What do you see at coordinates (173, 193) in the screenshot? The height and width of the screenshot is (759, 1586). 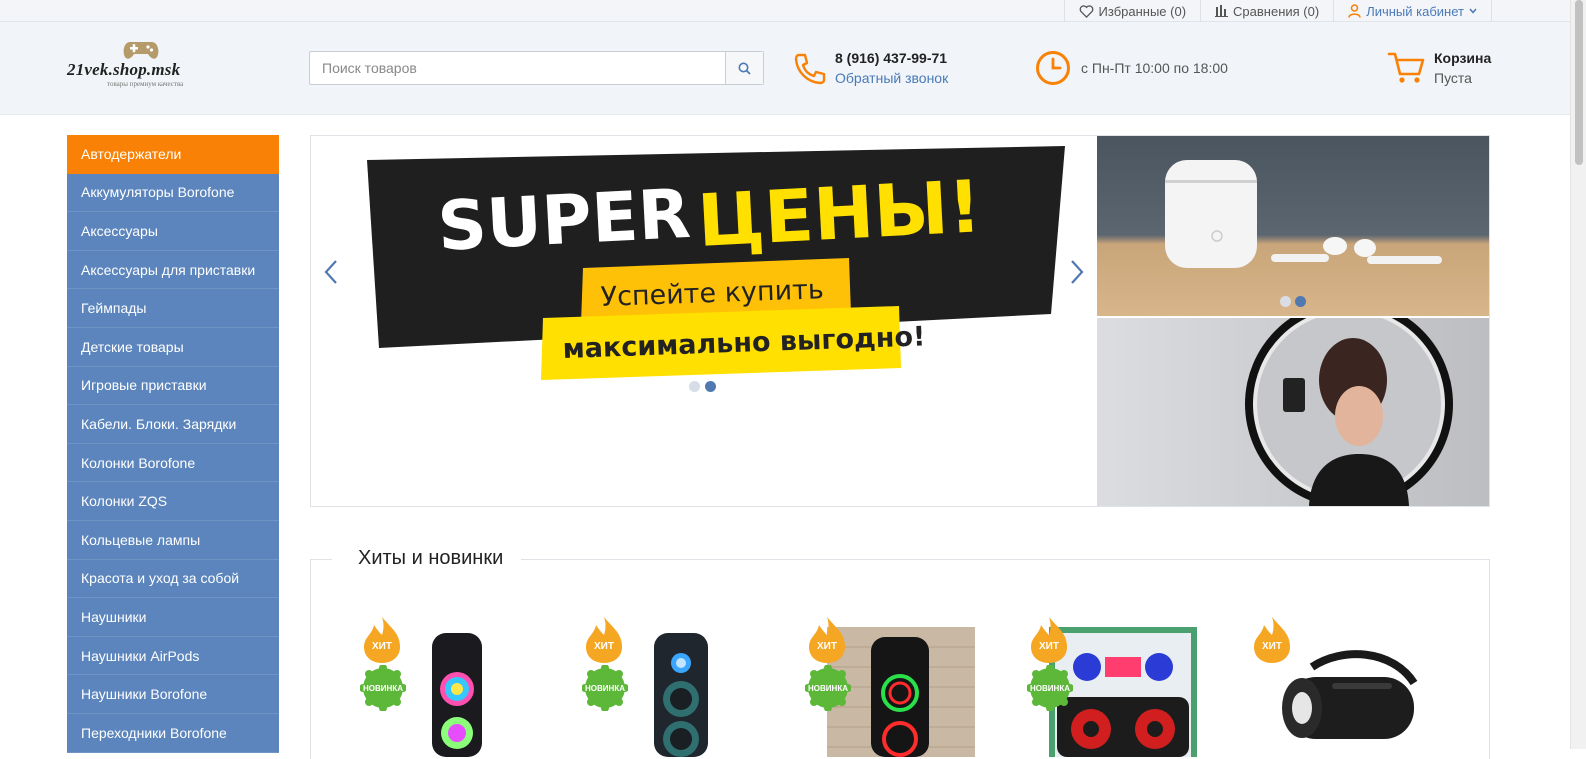 I see `category-item: Аккумуляторы Borofone` at bounding box center [173, 193].